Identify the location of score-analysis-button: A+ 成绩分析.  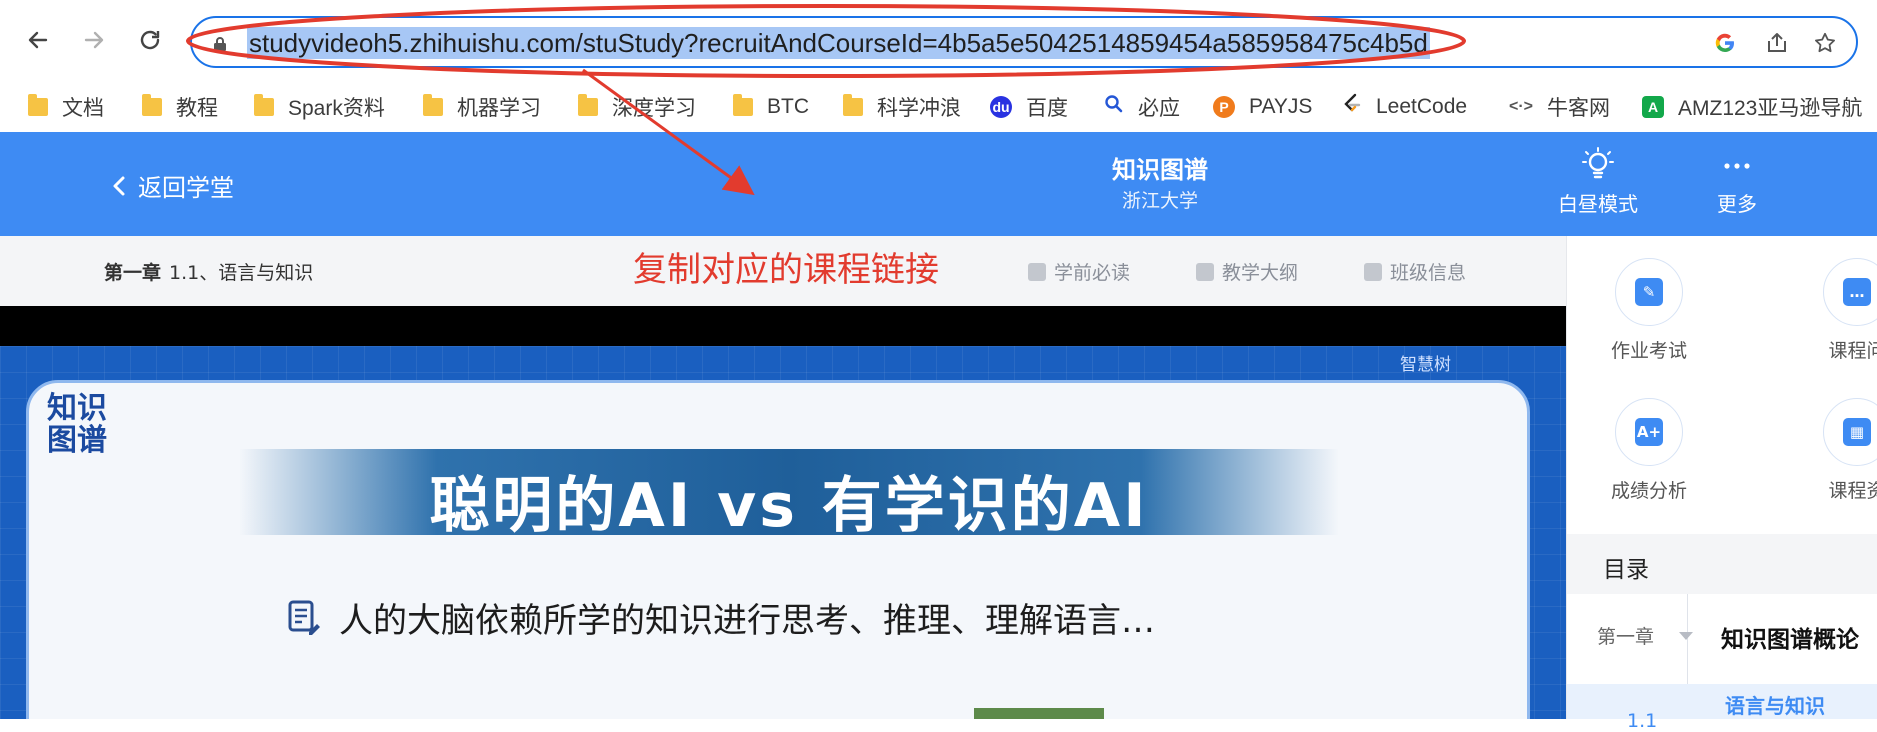
(1649, 450).